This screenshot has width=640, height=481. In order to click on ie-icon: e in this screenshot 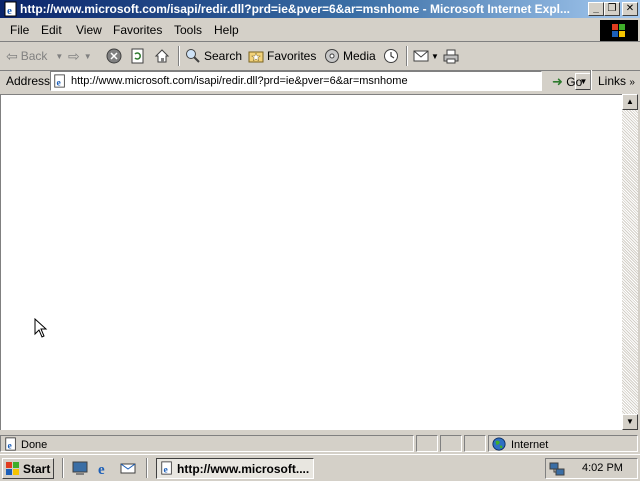, I will do `click(101, 470)`.